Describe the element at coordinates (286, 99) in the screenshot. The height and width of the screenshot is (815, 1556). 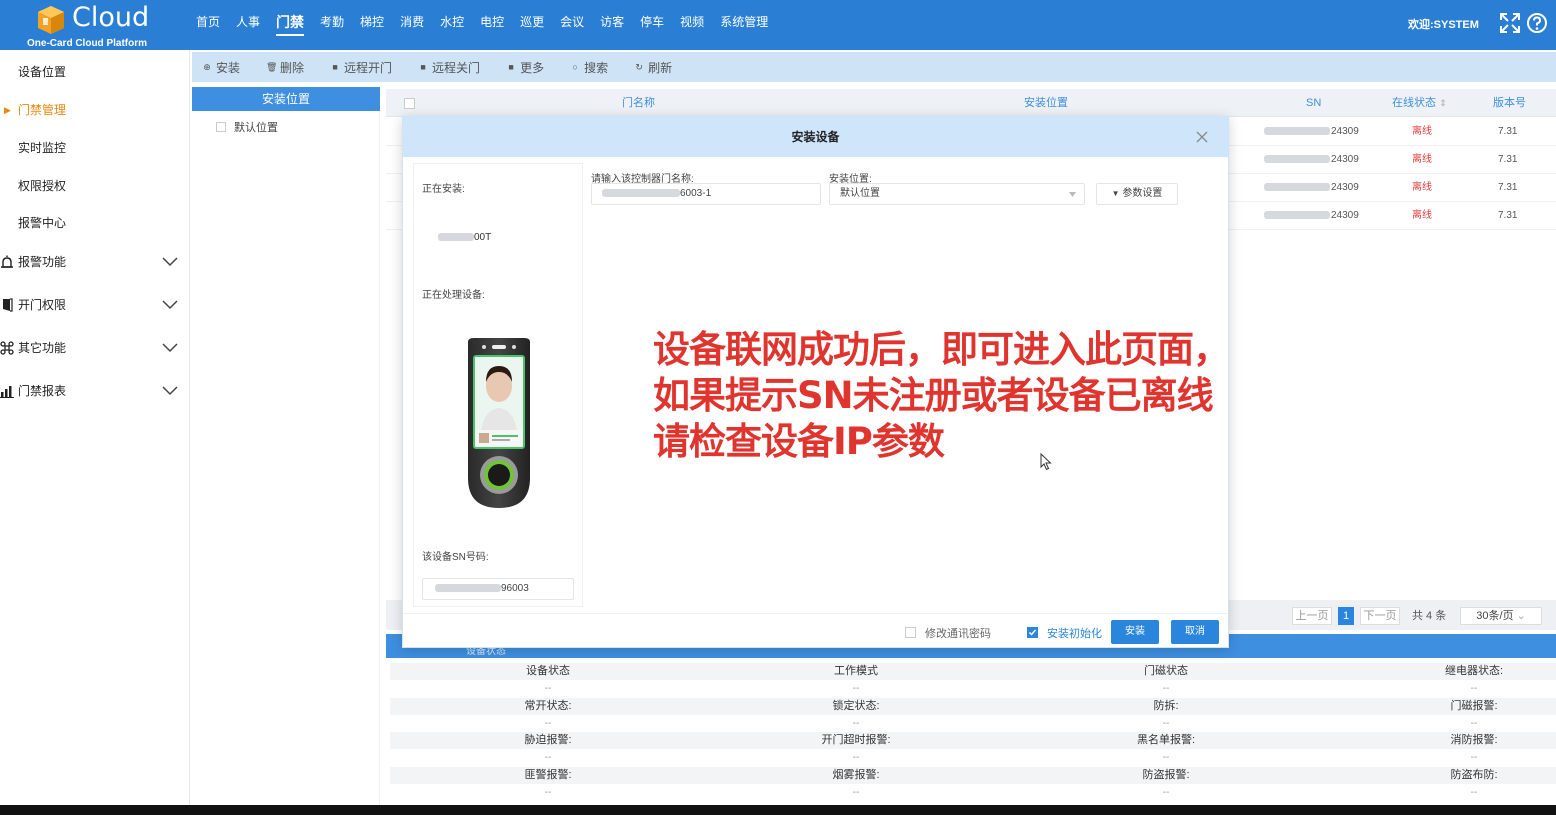
I see `location-panel-header: 安装位置` at that location.